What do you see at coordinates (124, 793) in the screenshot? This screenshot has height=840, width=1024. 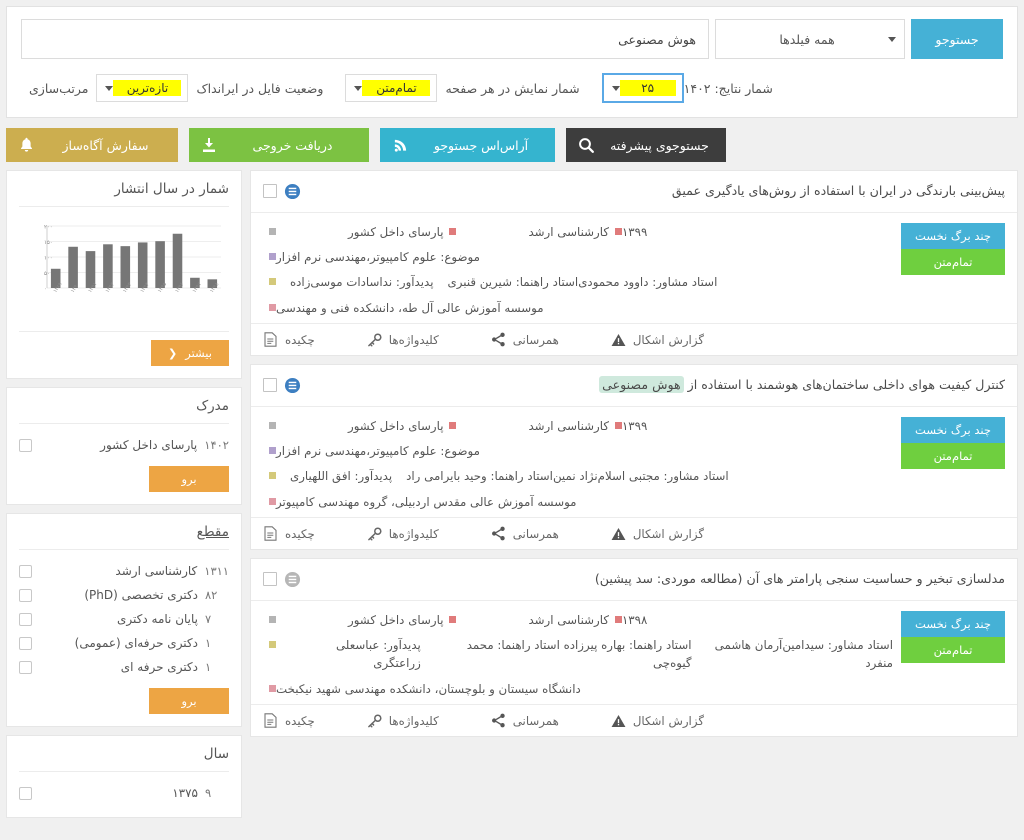 I see `facet-item: ۱۳۷۵ ۹` at bounding box center [124, 793].